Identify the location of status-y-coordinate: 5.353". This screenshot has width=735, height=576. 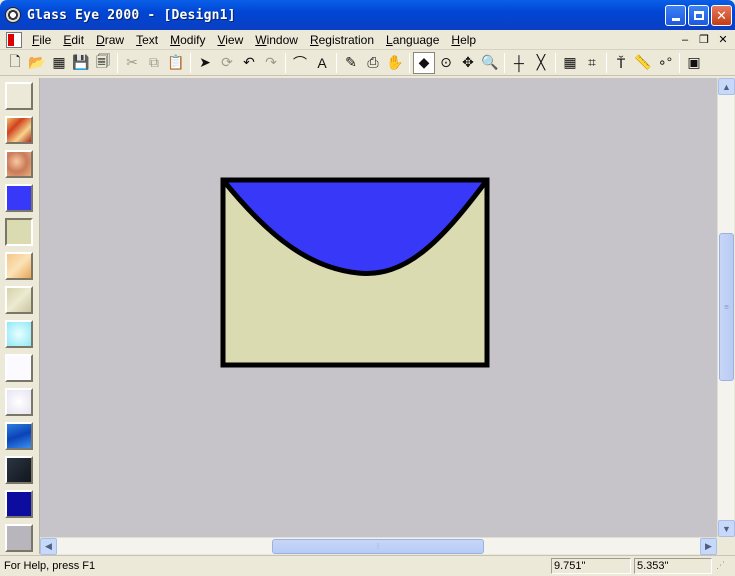
(673, 566).